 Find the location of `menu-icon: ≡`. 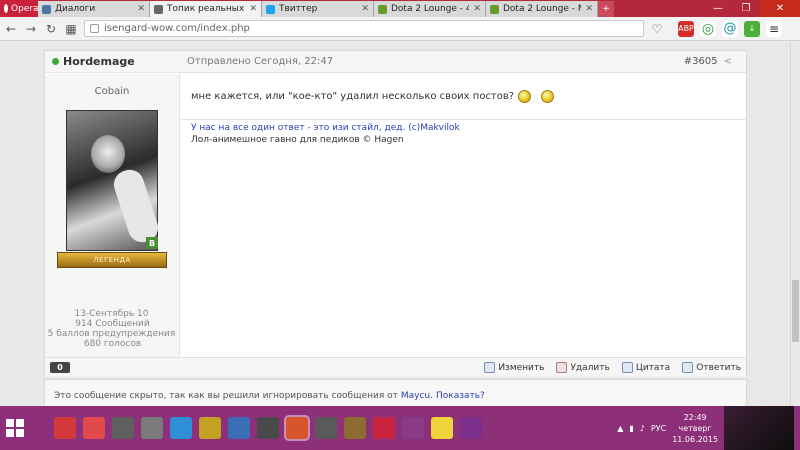

menu-icon: ≡ is located at coordinates (774, 28).